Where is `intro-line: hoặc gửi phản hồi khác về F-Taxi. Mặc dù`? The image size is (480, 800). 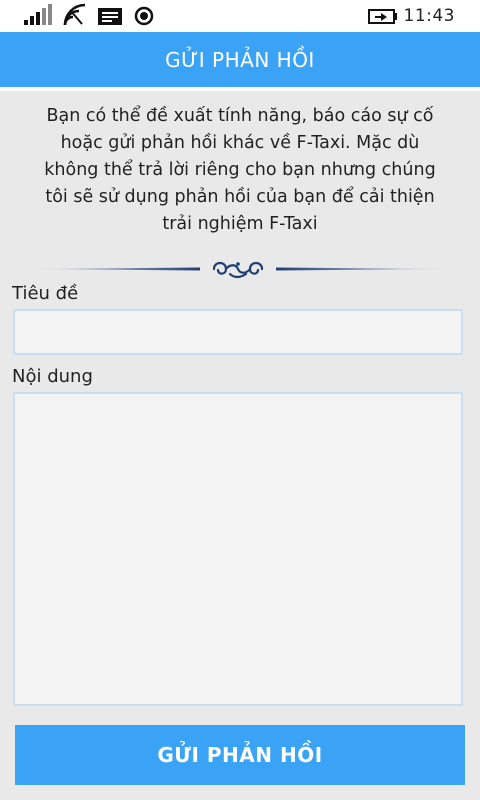
intro-line: hoặc gửi phản hồi khác về F-Taxi. Mặc dù is located at coordinates (240, 143).